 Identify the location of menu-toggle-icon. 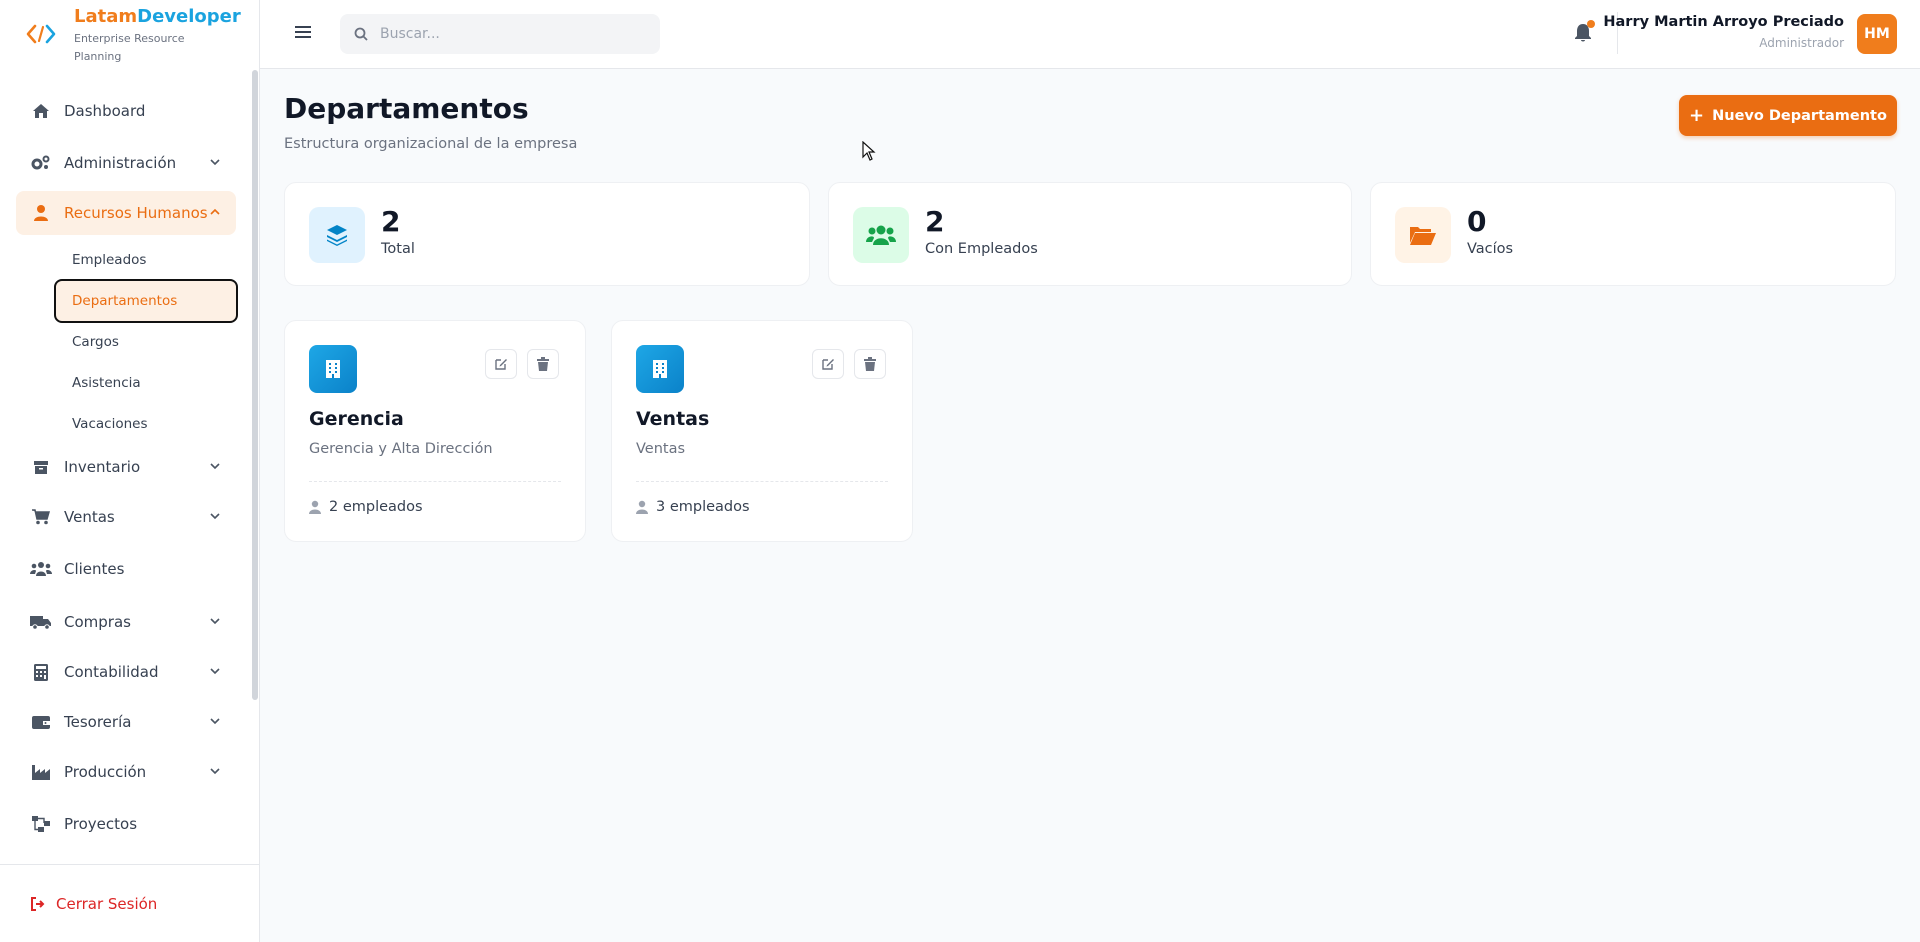
(303, 32).